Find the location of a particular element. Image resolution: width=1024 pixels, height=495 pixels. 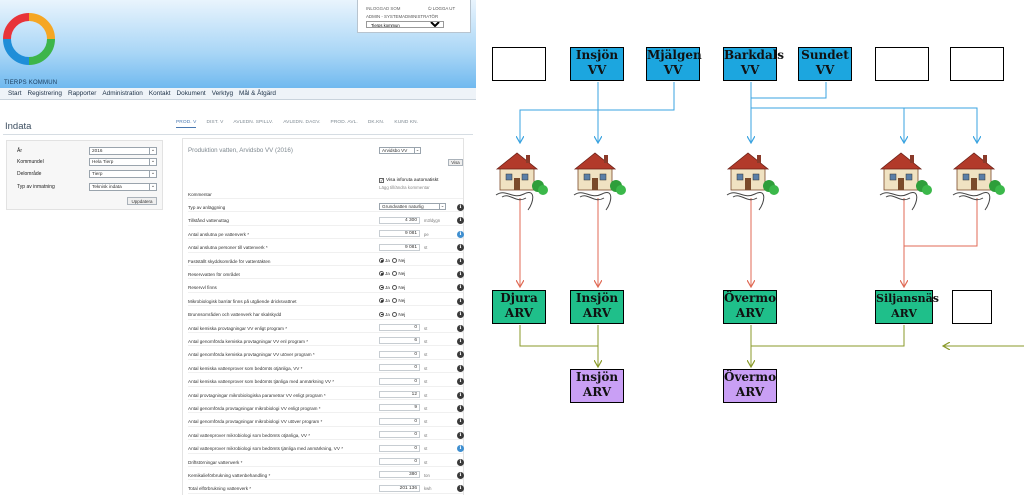

row-label: Reservvl finns is located at coordinates (202, 288).